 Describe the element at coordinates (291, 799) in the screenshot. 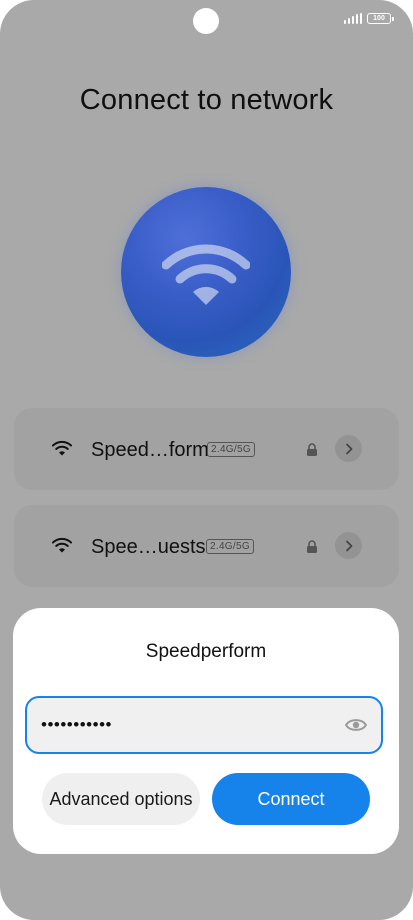

I see `connect-button: Connect` at that location.